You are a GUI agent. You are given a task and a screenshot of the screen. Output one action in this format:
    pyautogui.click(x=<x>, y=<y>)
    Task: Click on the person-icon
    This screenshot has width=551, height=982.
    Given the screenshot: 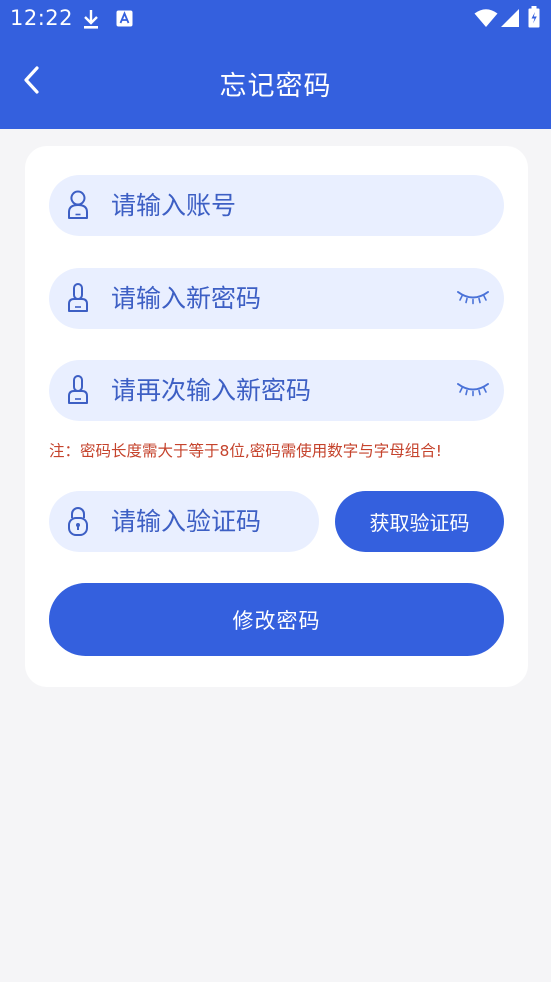 What is the action you would take?
    pyautogui.click(x=78, y=205)
    